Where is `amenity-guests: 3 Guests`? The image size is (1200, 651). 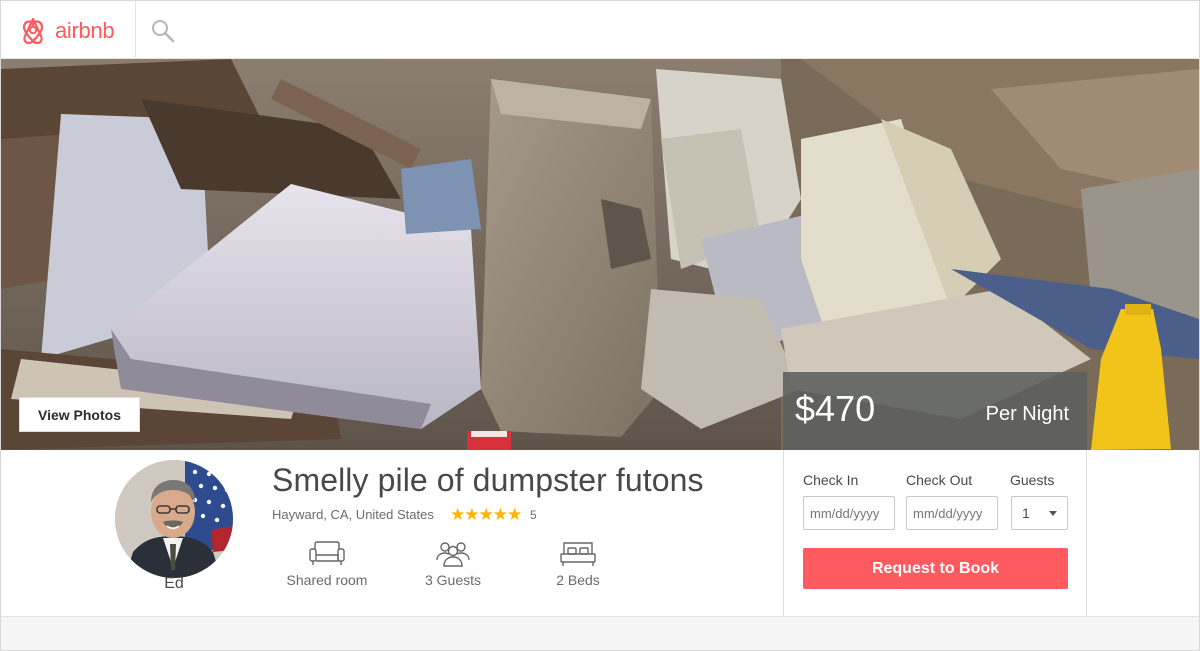
amenity-guests: 3 Guests is located at coordinates (453, 564).